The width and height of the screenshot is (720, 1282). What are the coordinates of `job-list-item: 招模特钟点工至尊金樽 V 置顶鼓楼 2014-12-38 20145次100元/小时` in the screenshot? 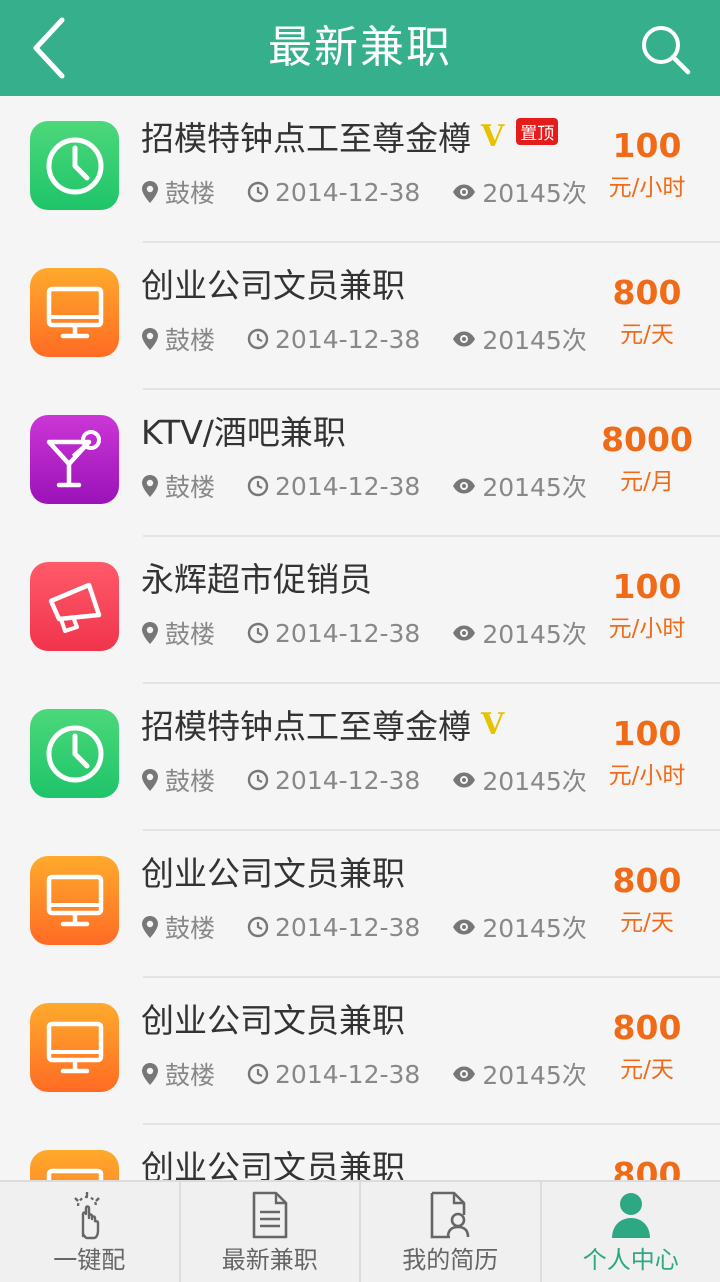 It's located at (360, 169).